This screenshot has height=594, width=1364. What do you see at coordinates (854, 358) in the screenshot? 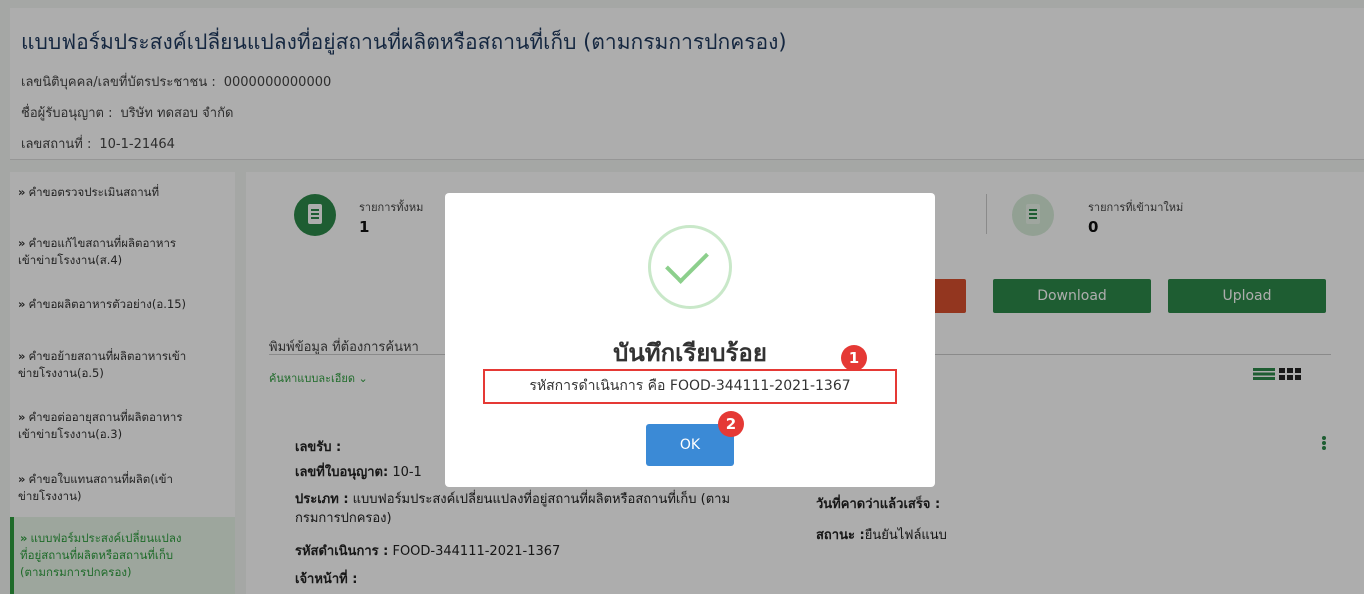
I see `annotation-badge-1: 1` at bounding box center [854, 358].